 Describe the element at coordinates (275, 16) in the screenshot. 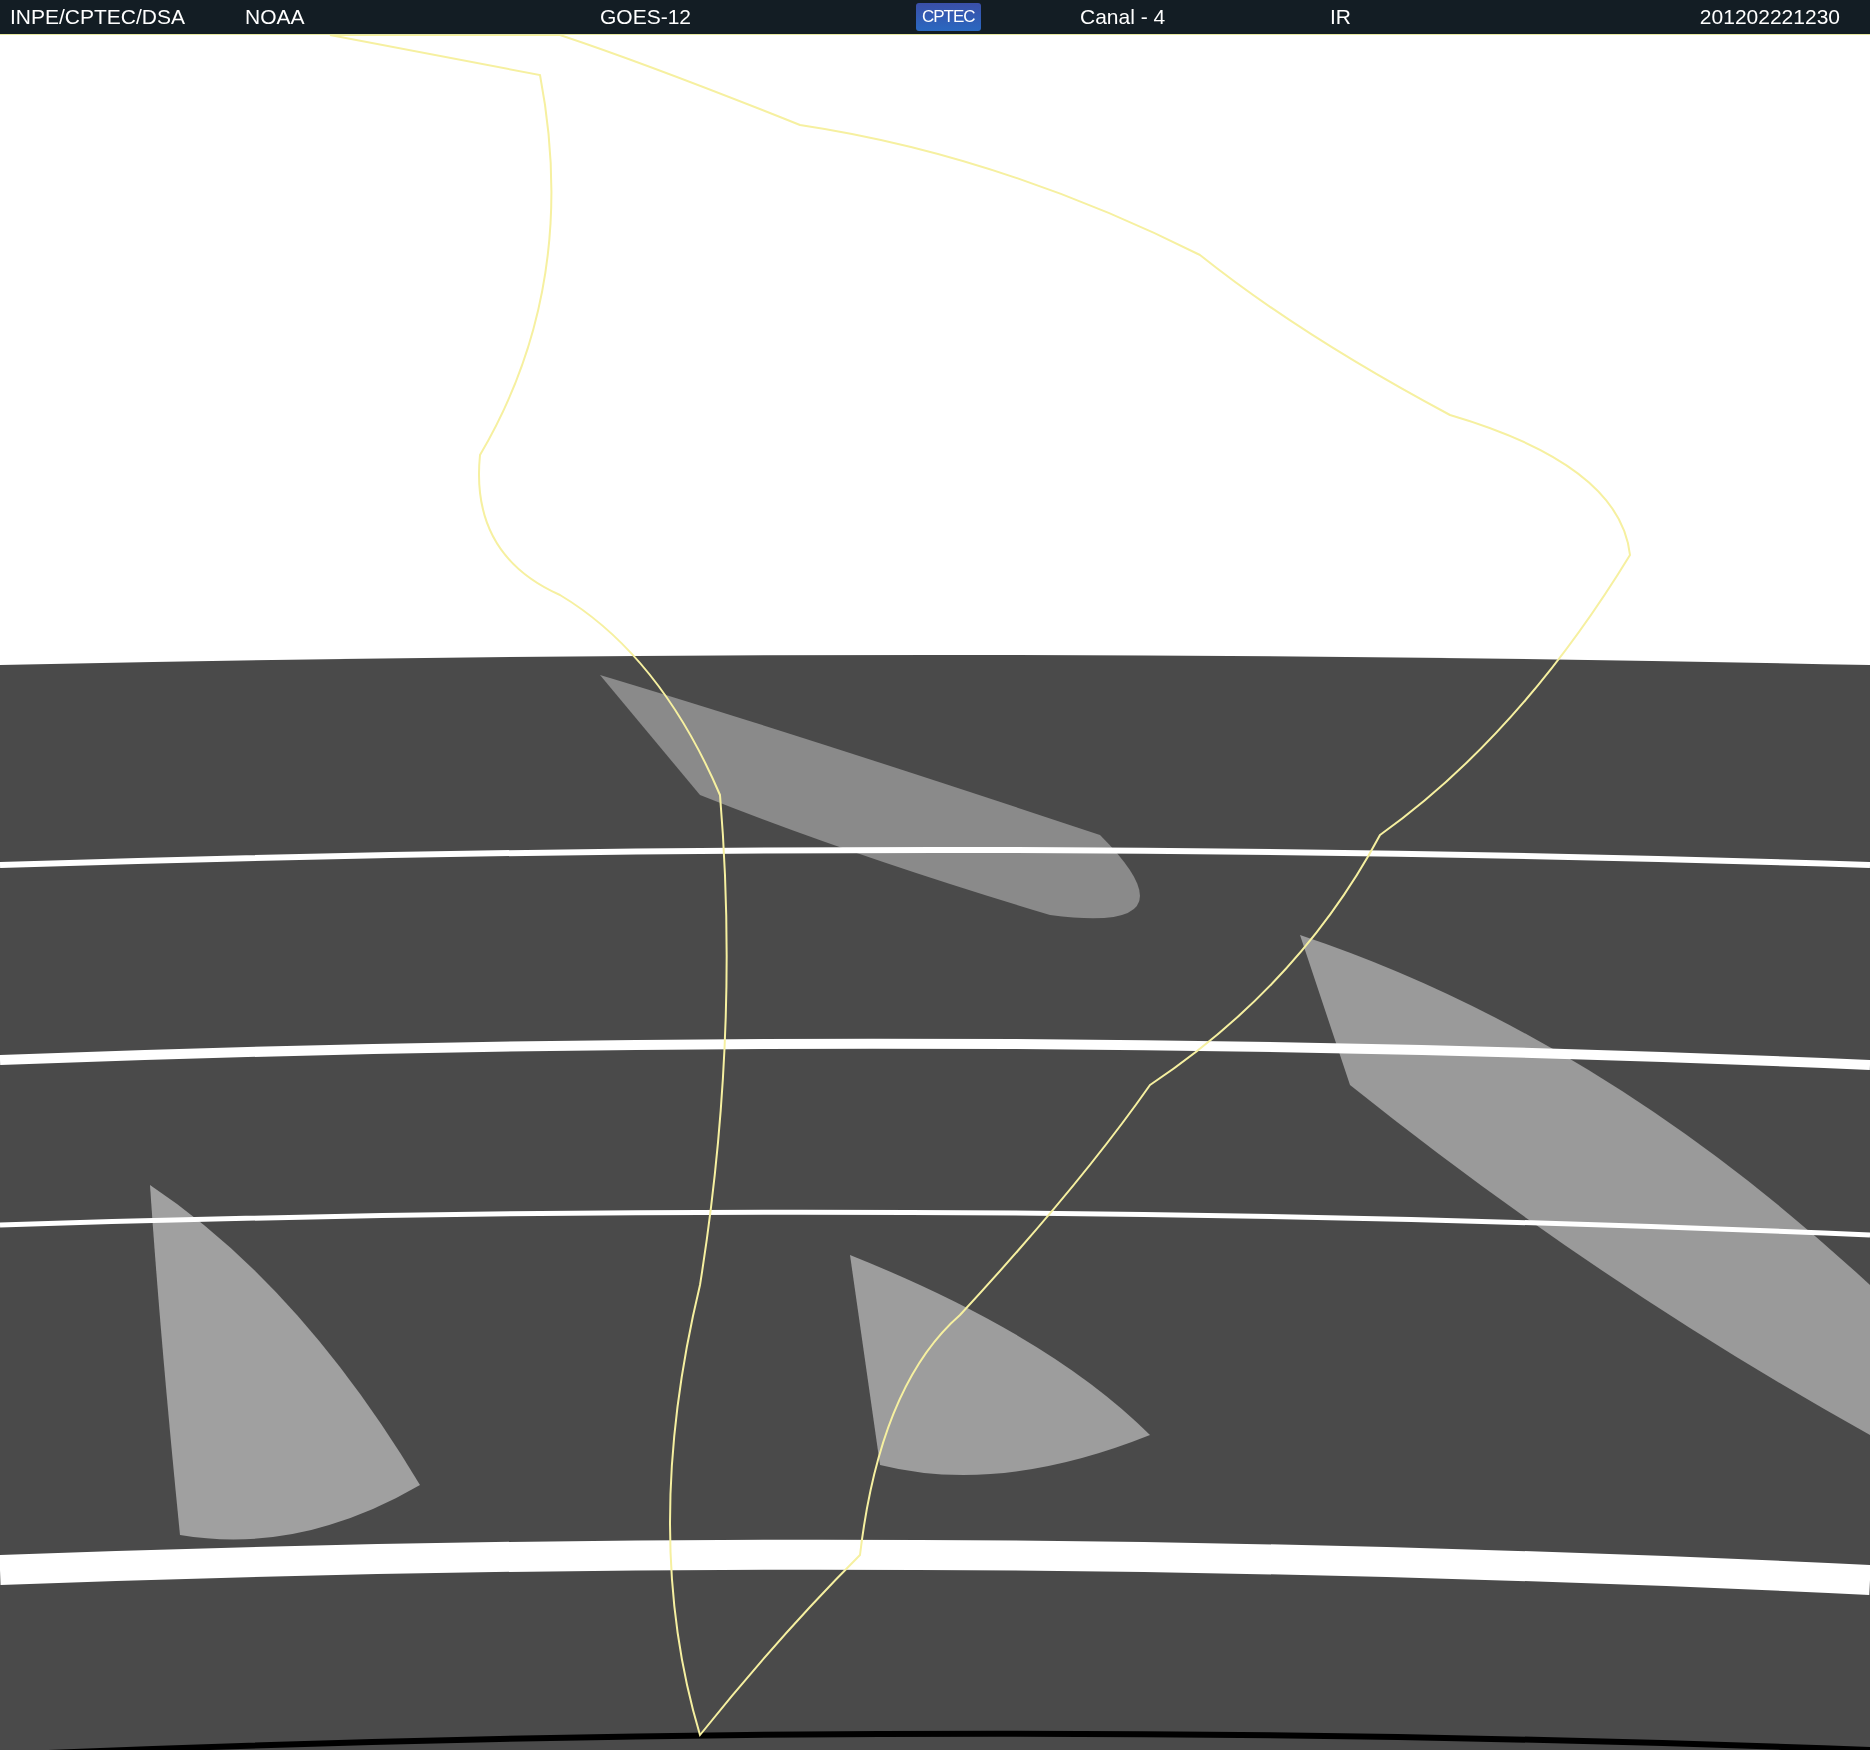

I see `agency-label: NOAA` at that location.